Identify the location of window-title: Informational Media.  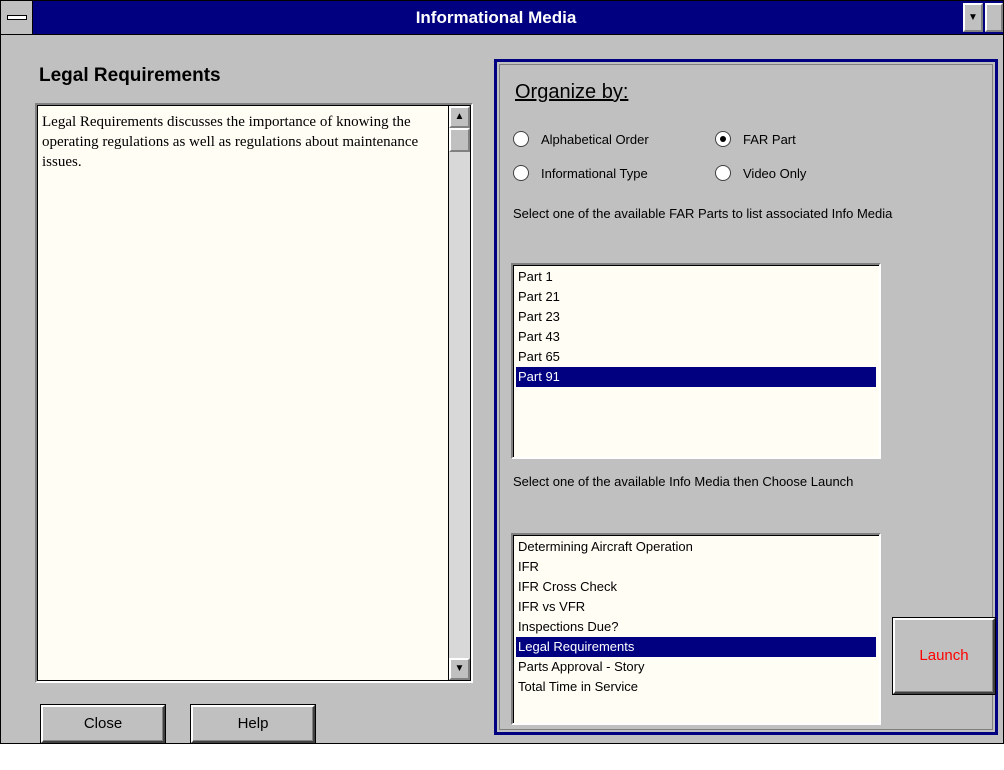
(496, 17).